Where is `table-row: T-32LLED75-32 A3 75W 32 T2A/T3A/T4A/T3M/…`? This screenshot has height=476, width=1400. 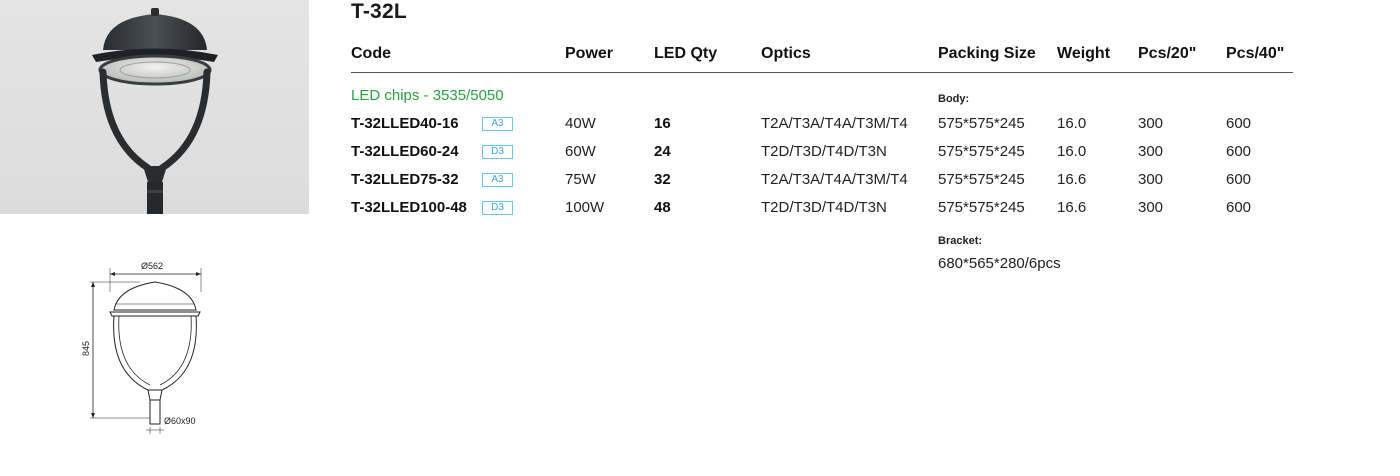 table-row: T-32LLED75-32 A3 75W 32 T2A/T3A/T4A/T3M/… is located at coordinates (700, 180).